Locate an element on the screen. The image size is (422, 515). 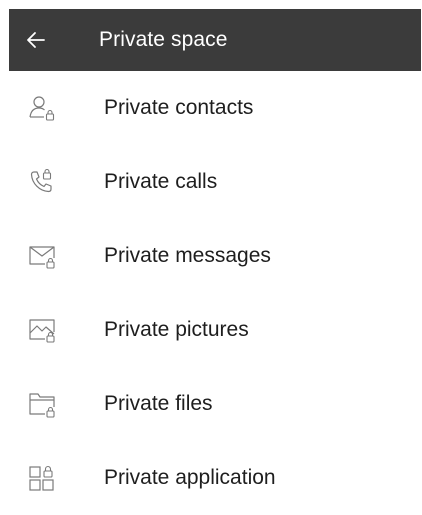
phone-lock-icon is located at coordinates (42, 182).